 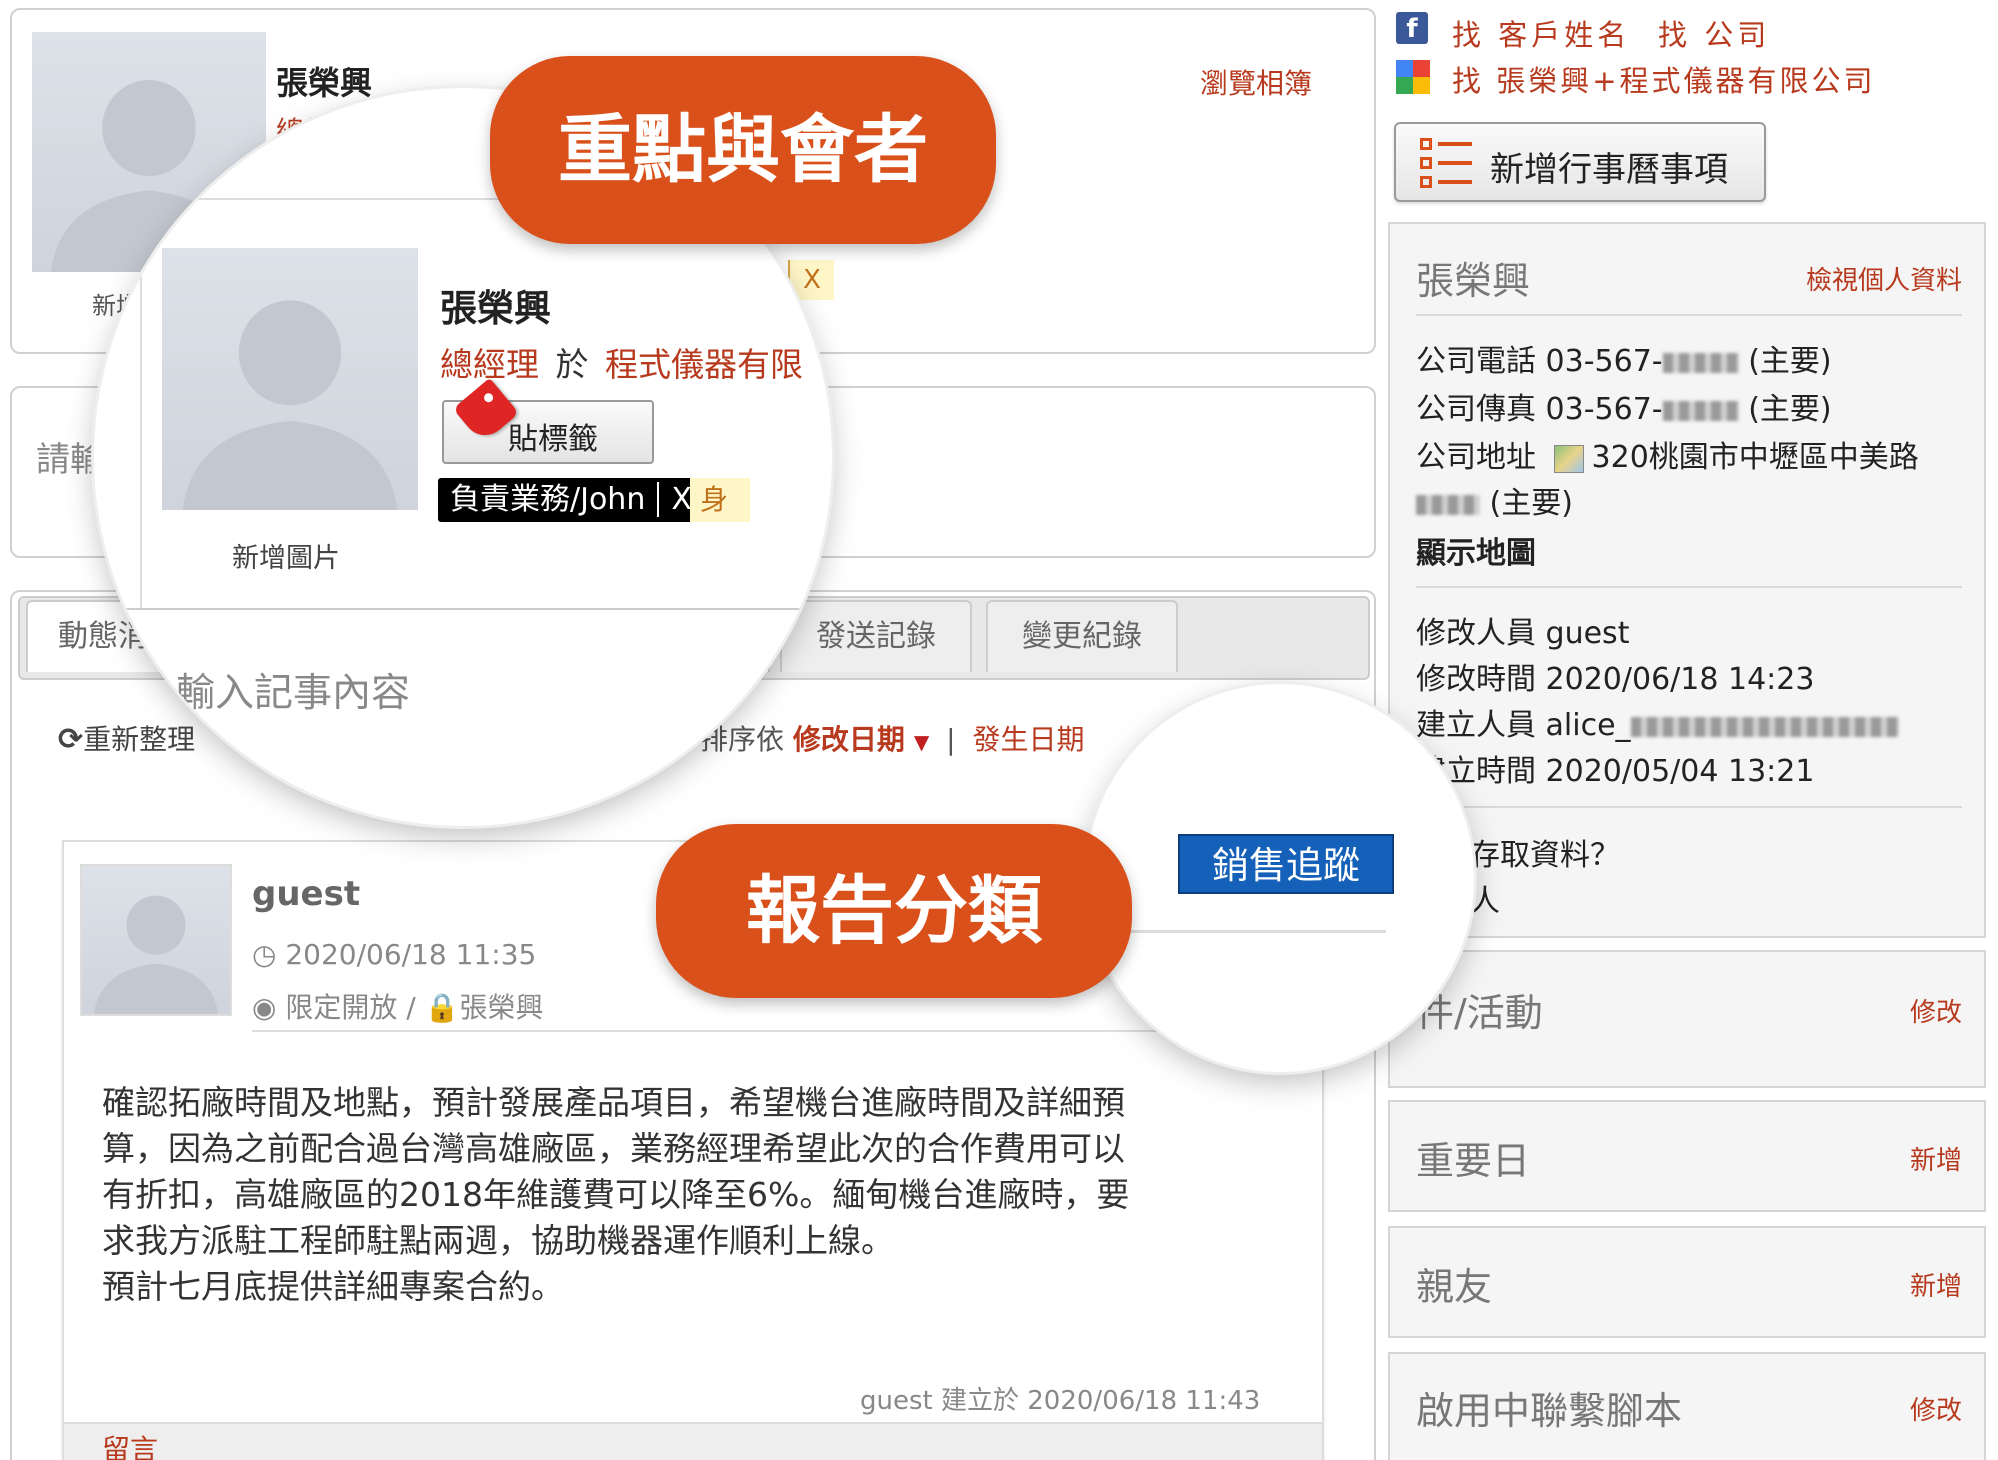 I want to click on search-company-link: 找 公司, so click(x=1714, y=33).